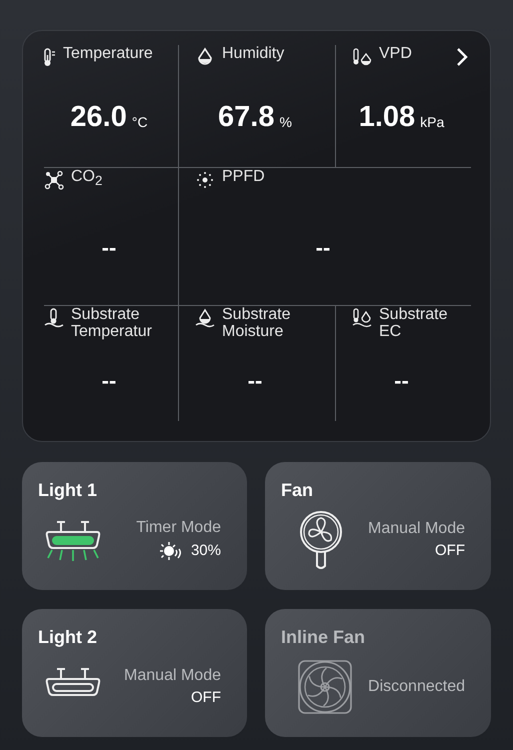  What do you see at coordinates (416, 687) in the screenshot?
I see `mode-label: Disconnected` at bounding box center [416, 687].